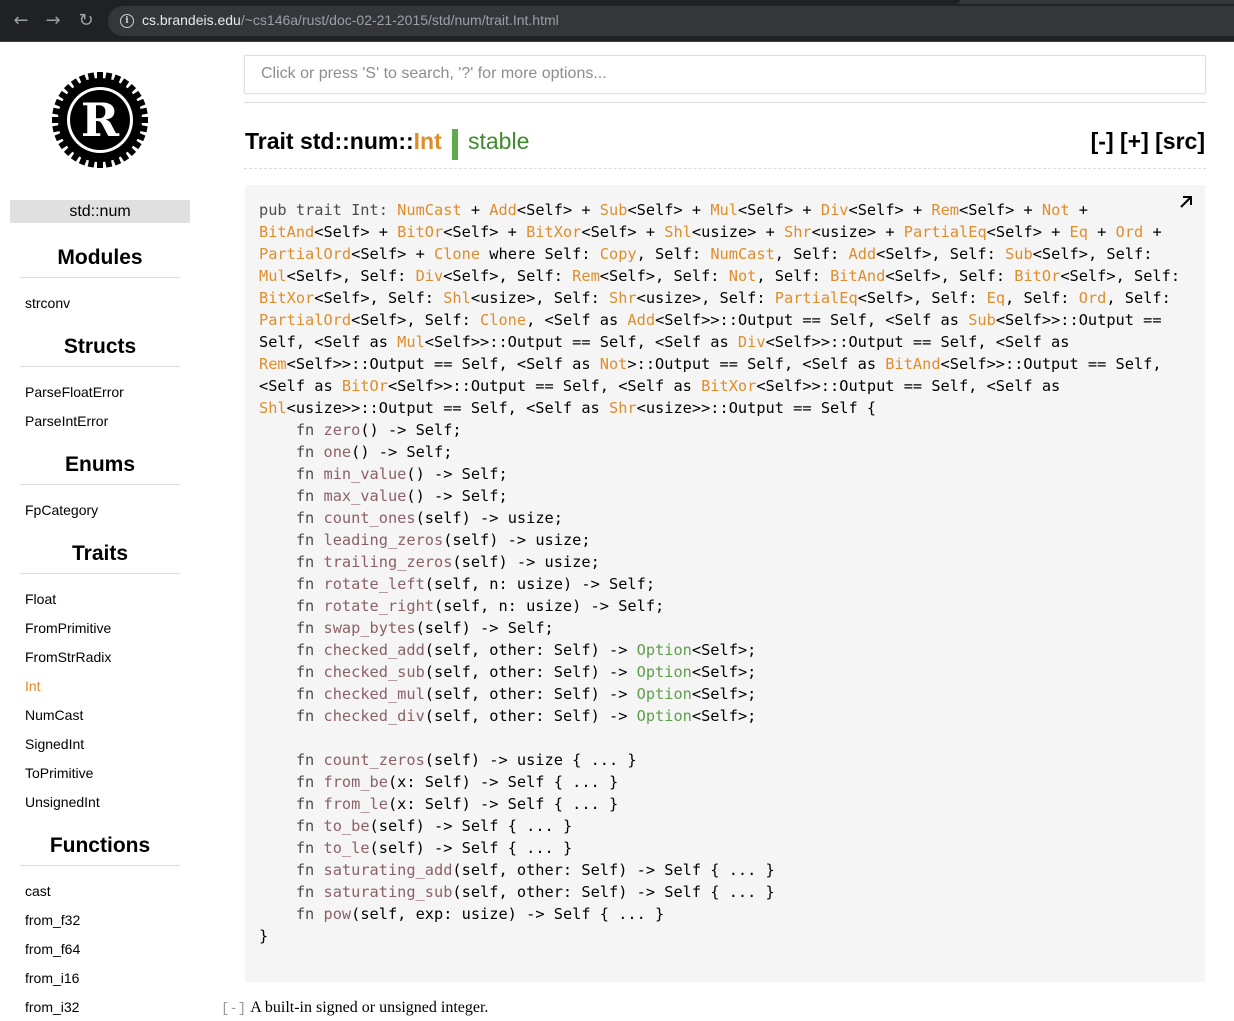 The width and height of the screenshot is (1234, 1021). Describe the element at coordinates (369, 628) in the screenshot. I see `method-link: swap_bytes` at that location.